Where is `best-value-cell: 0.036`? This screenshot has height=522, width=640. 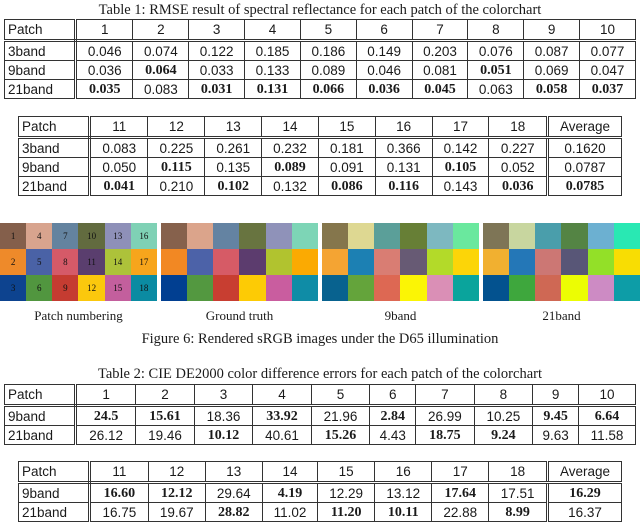
best-value-cell: 0.036 is located at coordinates (518, 186).